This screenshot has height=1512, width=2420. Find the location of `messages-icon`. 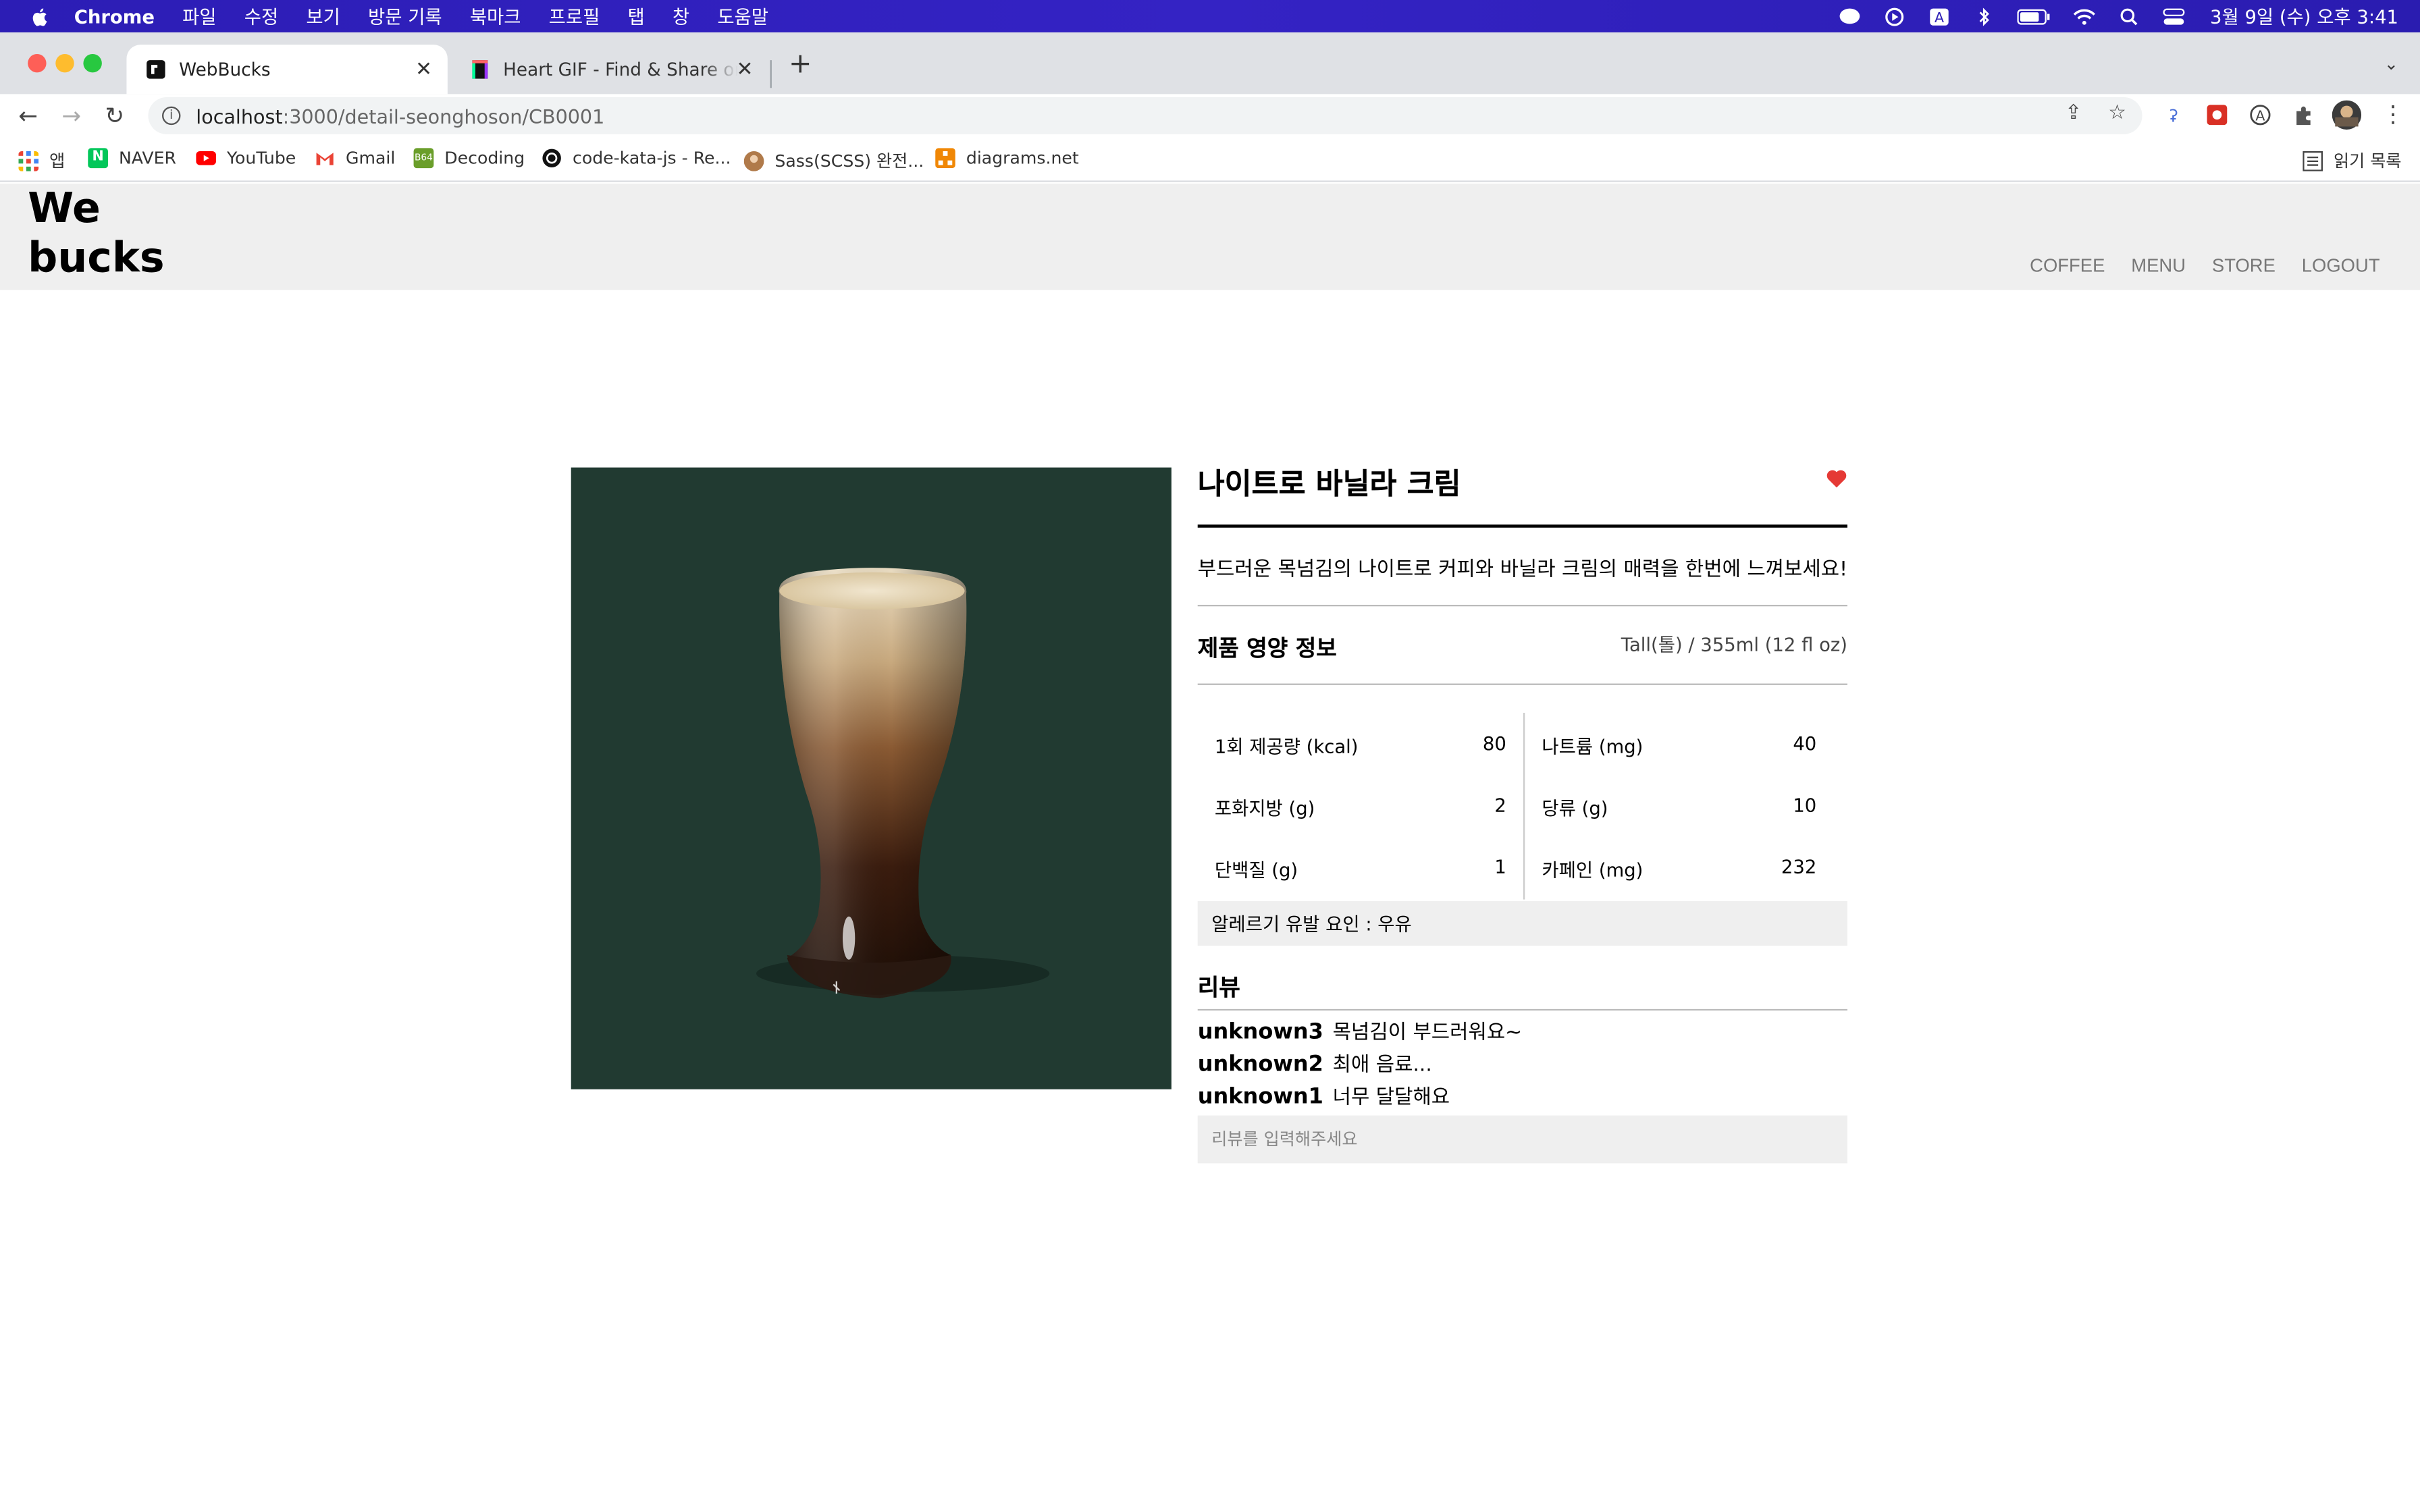

messages-icon is located at coordinates (1849, 16).